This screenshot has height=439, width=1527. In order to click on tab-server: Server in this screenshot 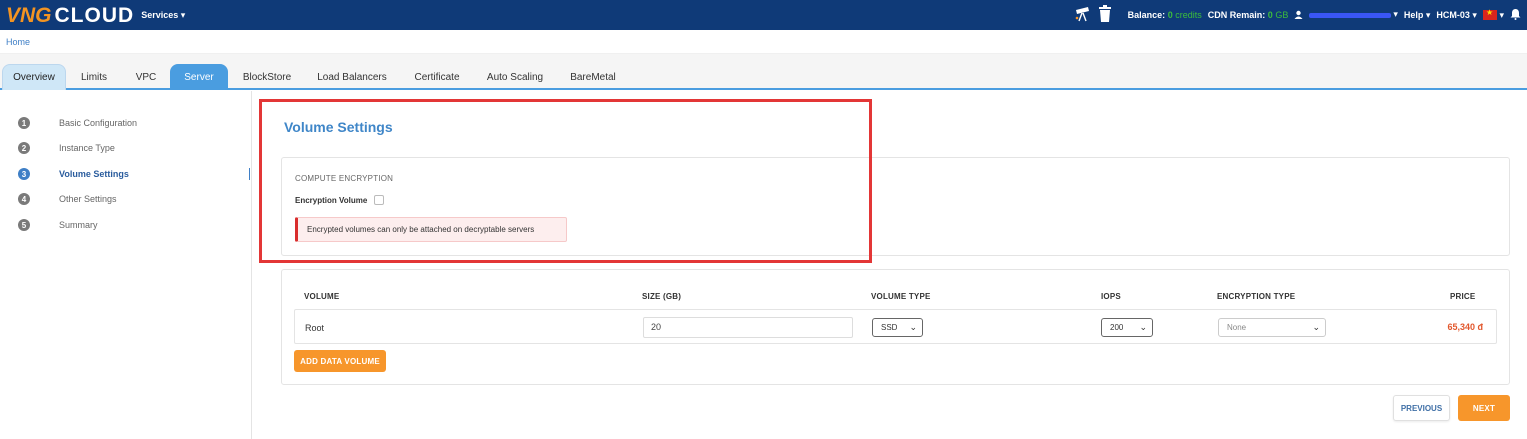, I will do `click(199, 77)`.